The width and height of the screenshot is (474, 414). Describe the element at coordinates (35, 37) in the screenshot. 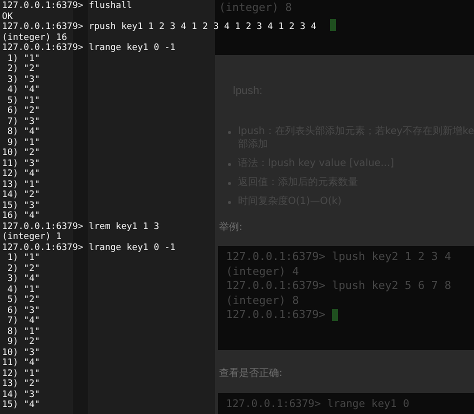

I see `terminal-line: (integer) 16` at that location.